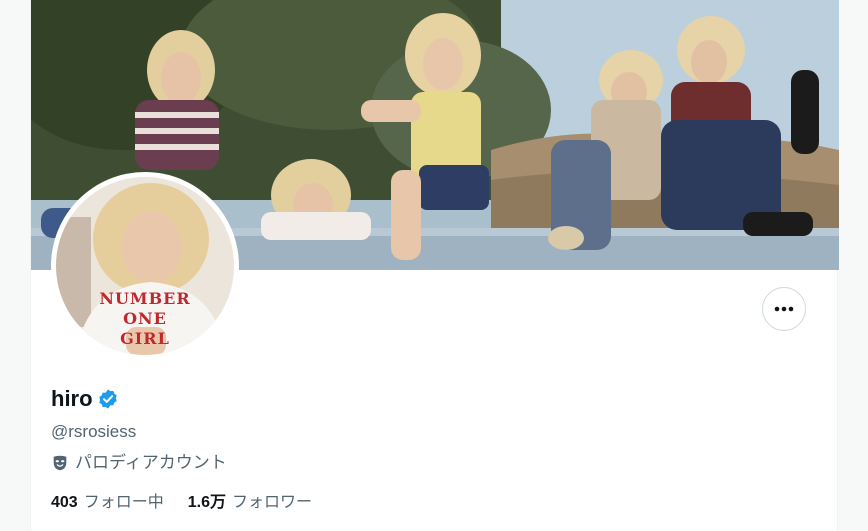 This screenshot has width=868, height=531. What do you see at coordinates (271, 502) in the screenshot?
I see `followers-label: フォロワー` at bounding box center [271, 502].